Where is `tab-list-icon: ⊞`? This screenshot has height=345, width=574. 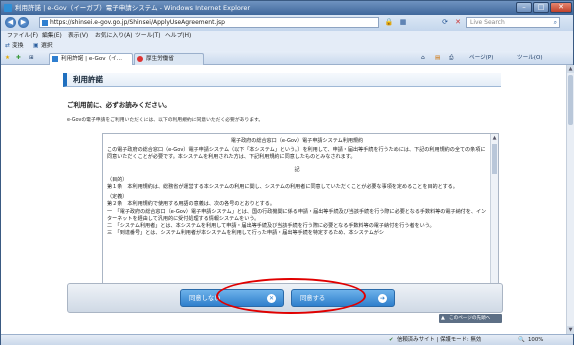
tab-list-icon: ⊞ is located at coordinates (31, 58).